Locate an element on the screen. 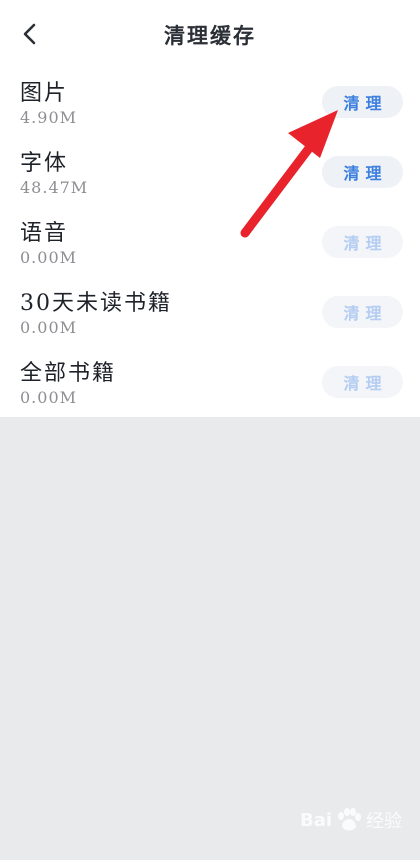 The image size is (420, 860). cache-item-name: 语音 is located at coordinates (44, 233).